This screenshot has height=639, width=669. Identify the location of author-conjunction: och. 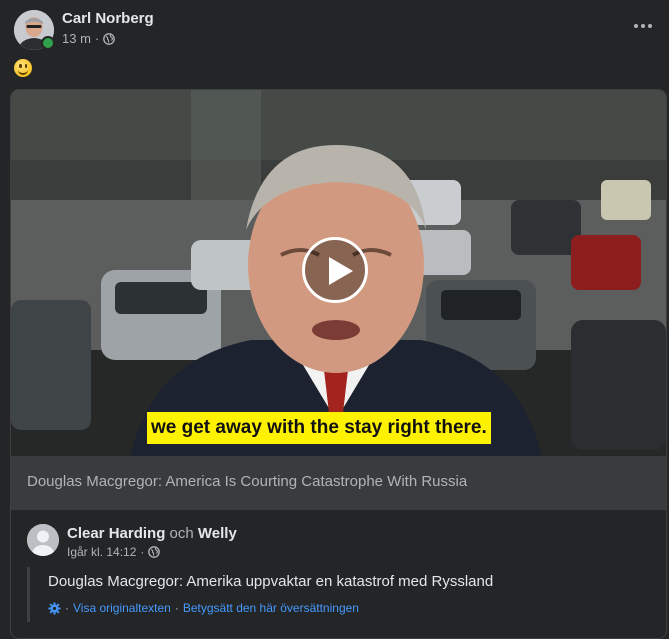
(181, 533).